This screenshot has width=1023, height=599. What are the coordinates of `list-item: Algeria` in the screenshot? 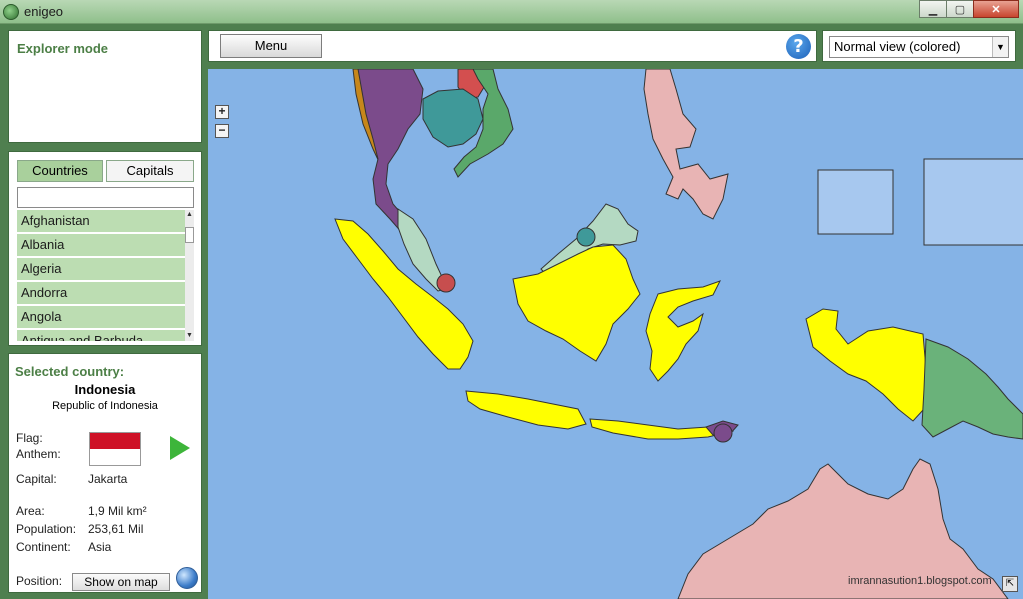 It's located at (101, 269).